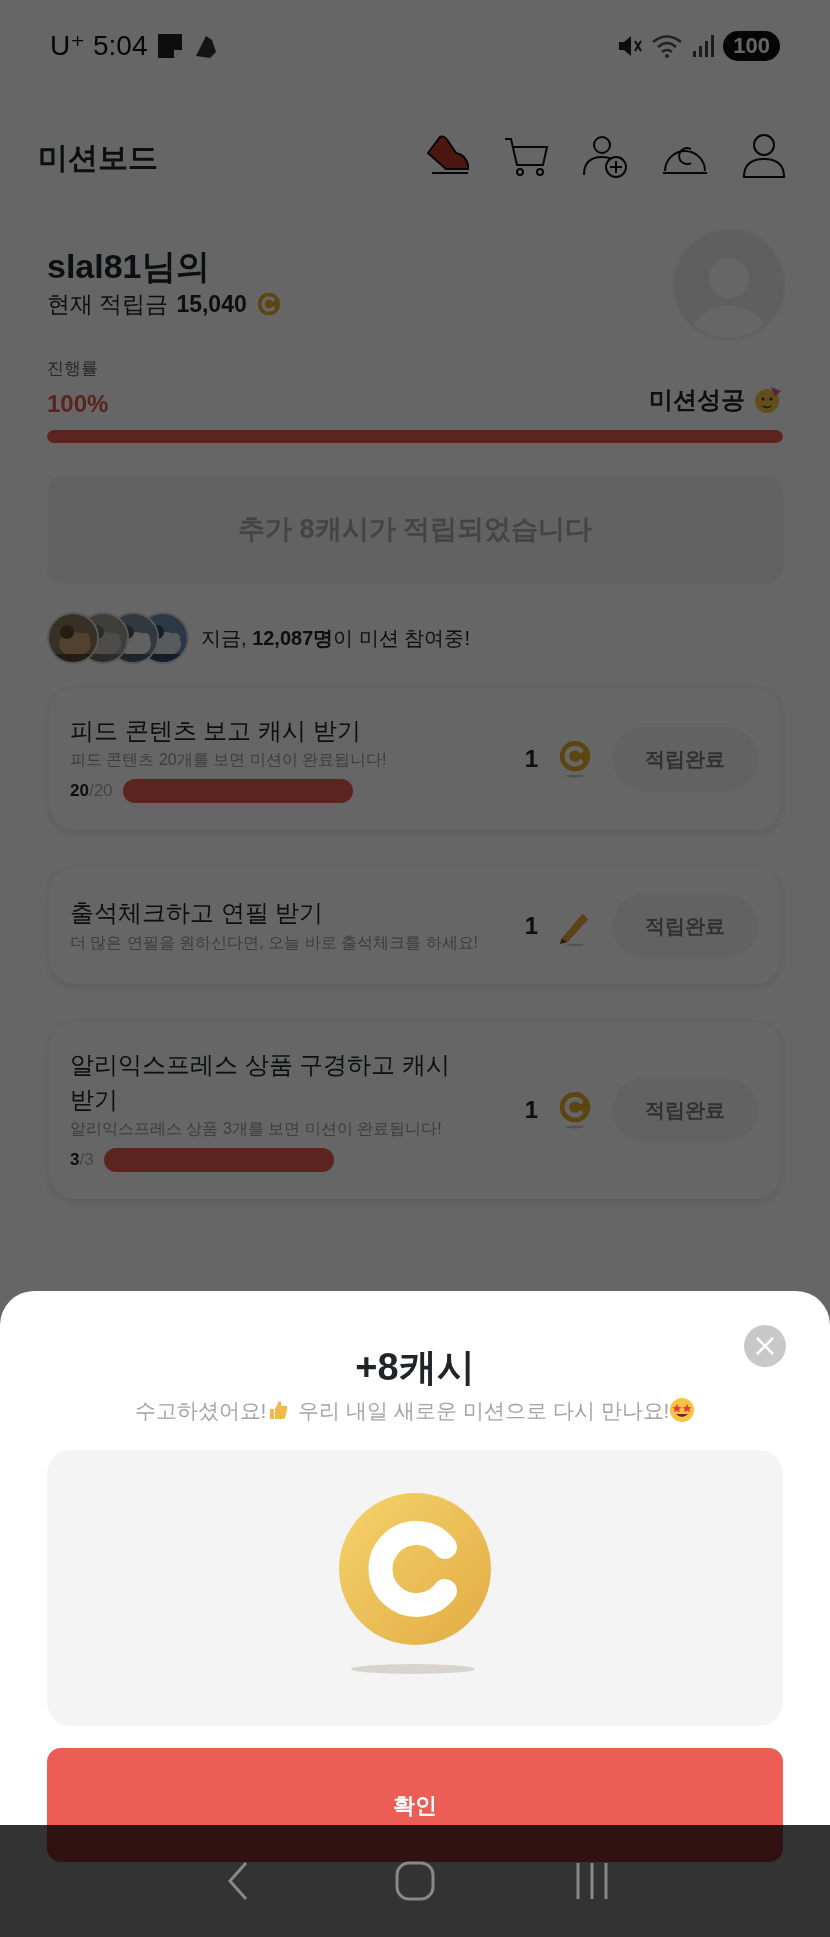  What do you see at coordinates (484, 1410) in the screenshot?
I see `reward-message: 우리 내일 새로운 미션으로 다시 만나요!` at bounding box center [484, 1410].